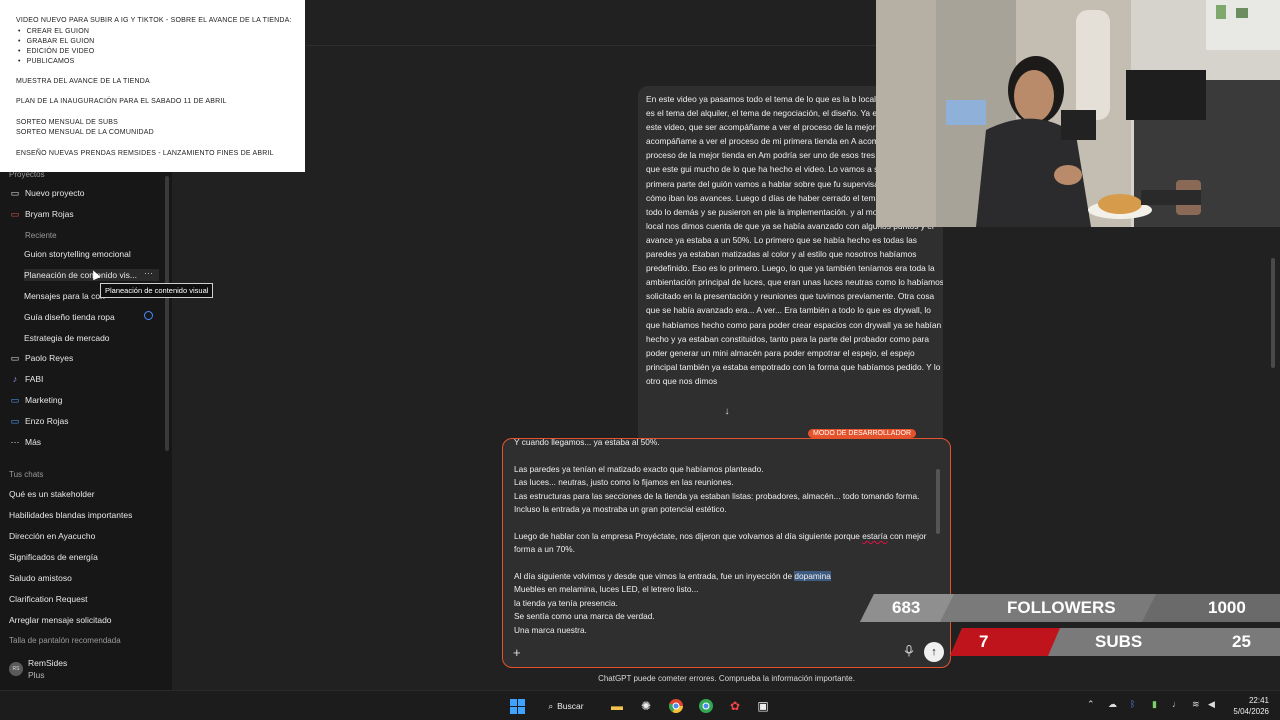  What do you see at coordinates (53, 557) in the screenshot?
I see `chat-item: Significados de energía` at bounding box center [53, 557].